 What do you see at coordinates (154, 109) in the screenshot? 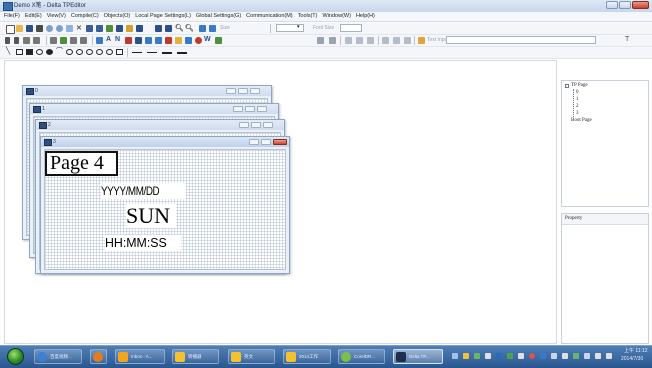
I see `page-window-caption: 1` at bounding box center [154, 109].